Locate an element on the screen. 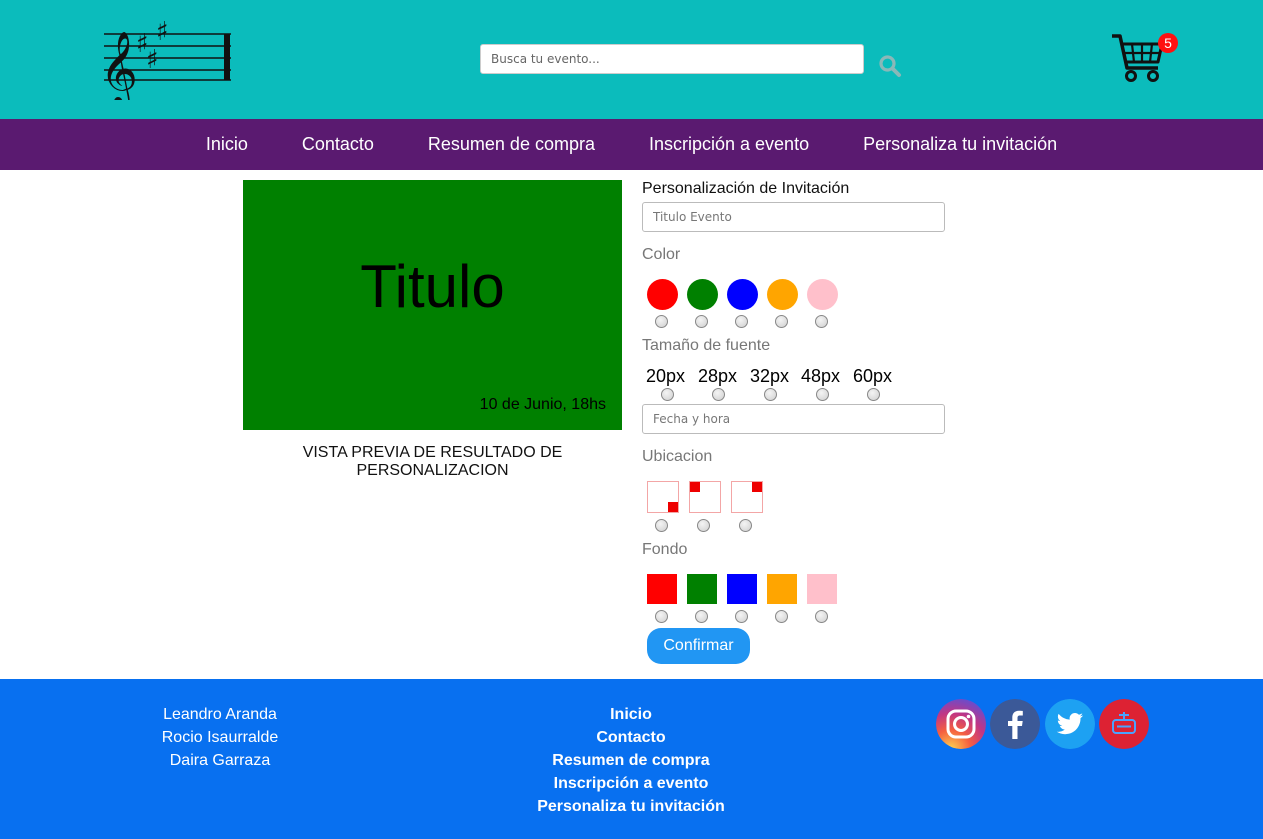  footer-link-contacto: Contacto is located at coordinates (631, 737).